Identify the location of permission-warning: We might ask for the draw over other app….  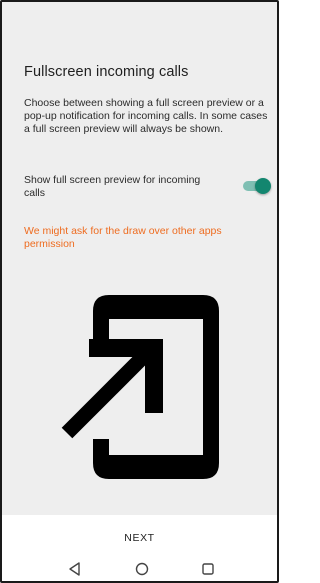
(123, 237).